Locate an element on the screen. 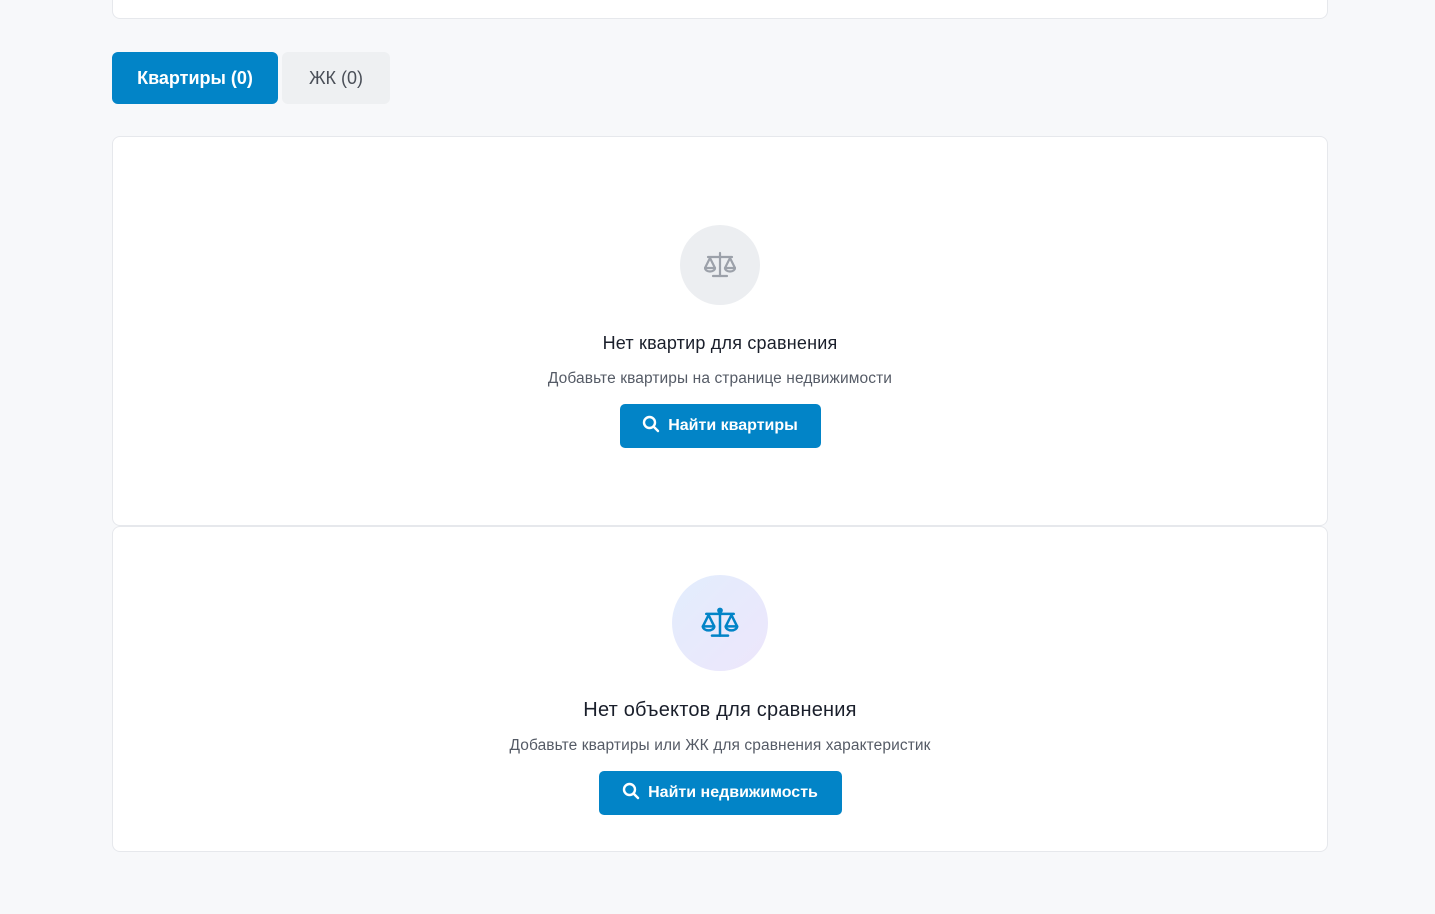 Image resolution: width=1435 pixels, height=914 pixels. empty-title: Нет объектов для сравнения is located at coordinates (720, 710).